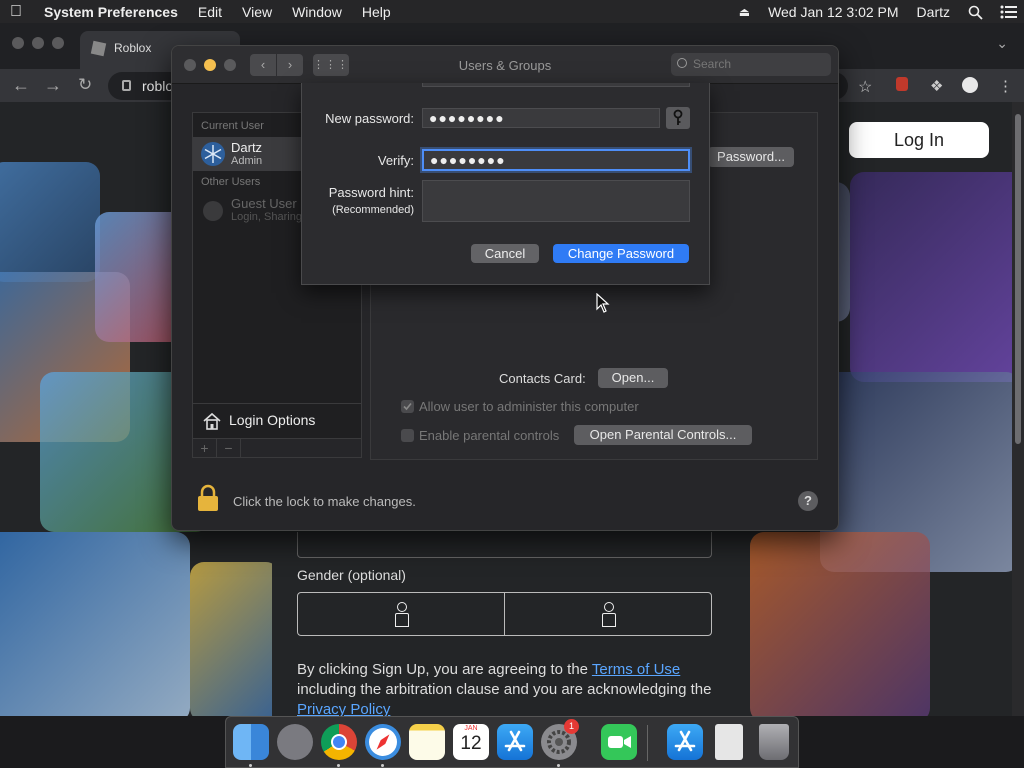 The width and height of the screenshot is (1024, 768). I want to click on browser-menu-icon: ⋮, so click(1005, 86).